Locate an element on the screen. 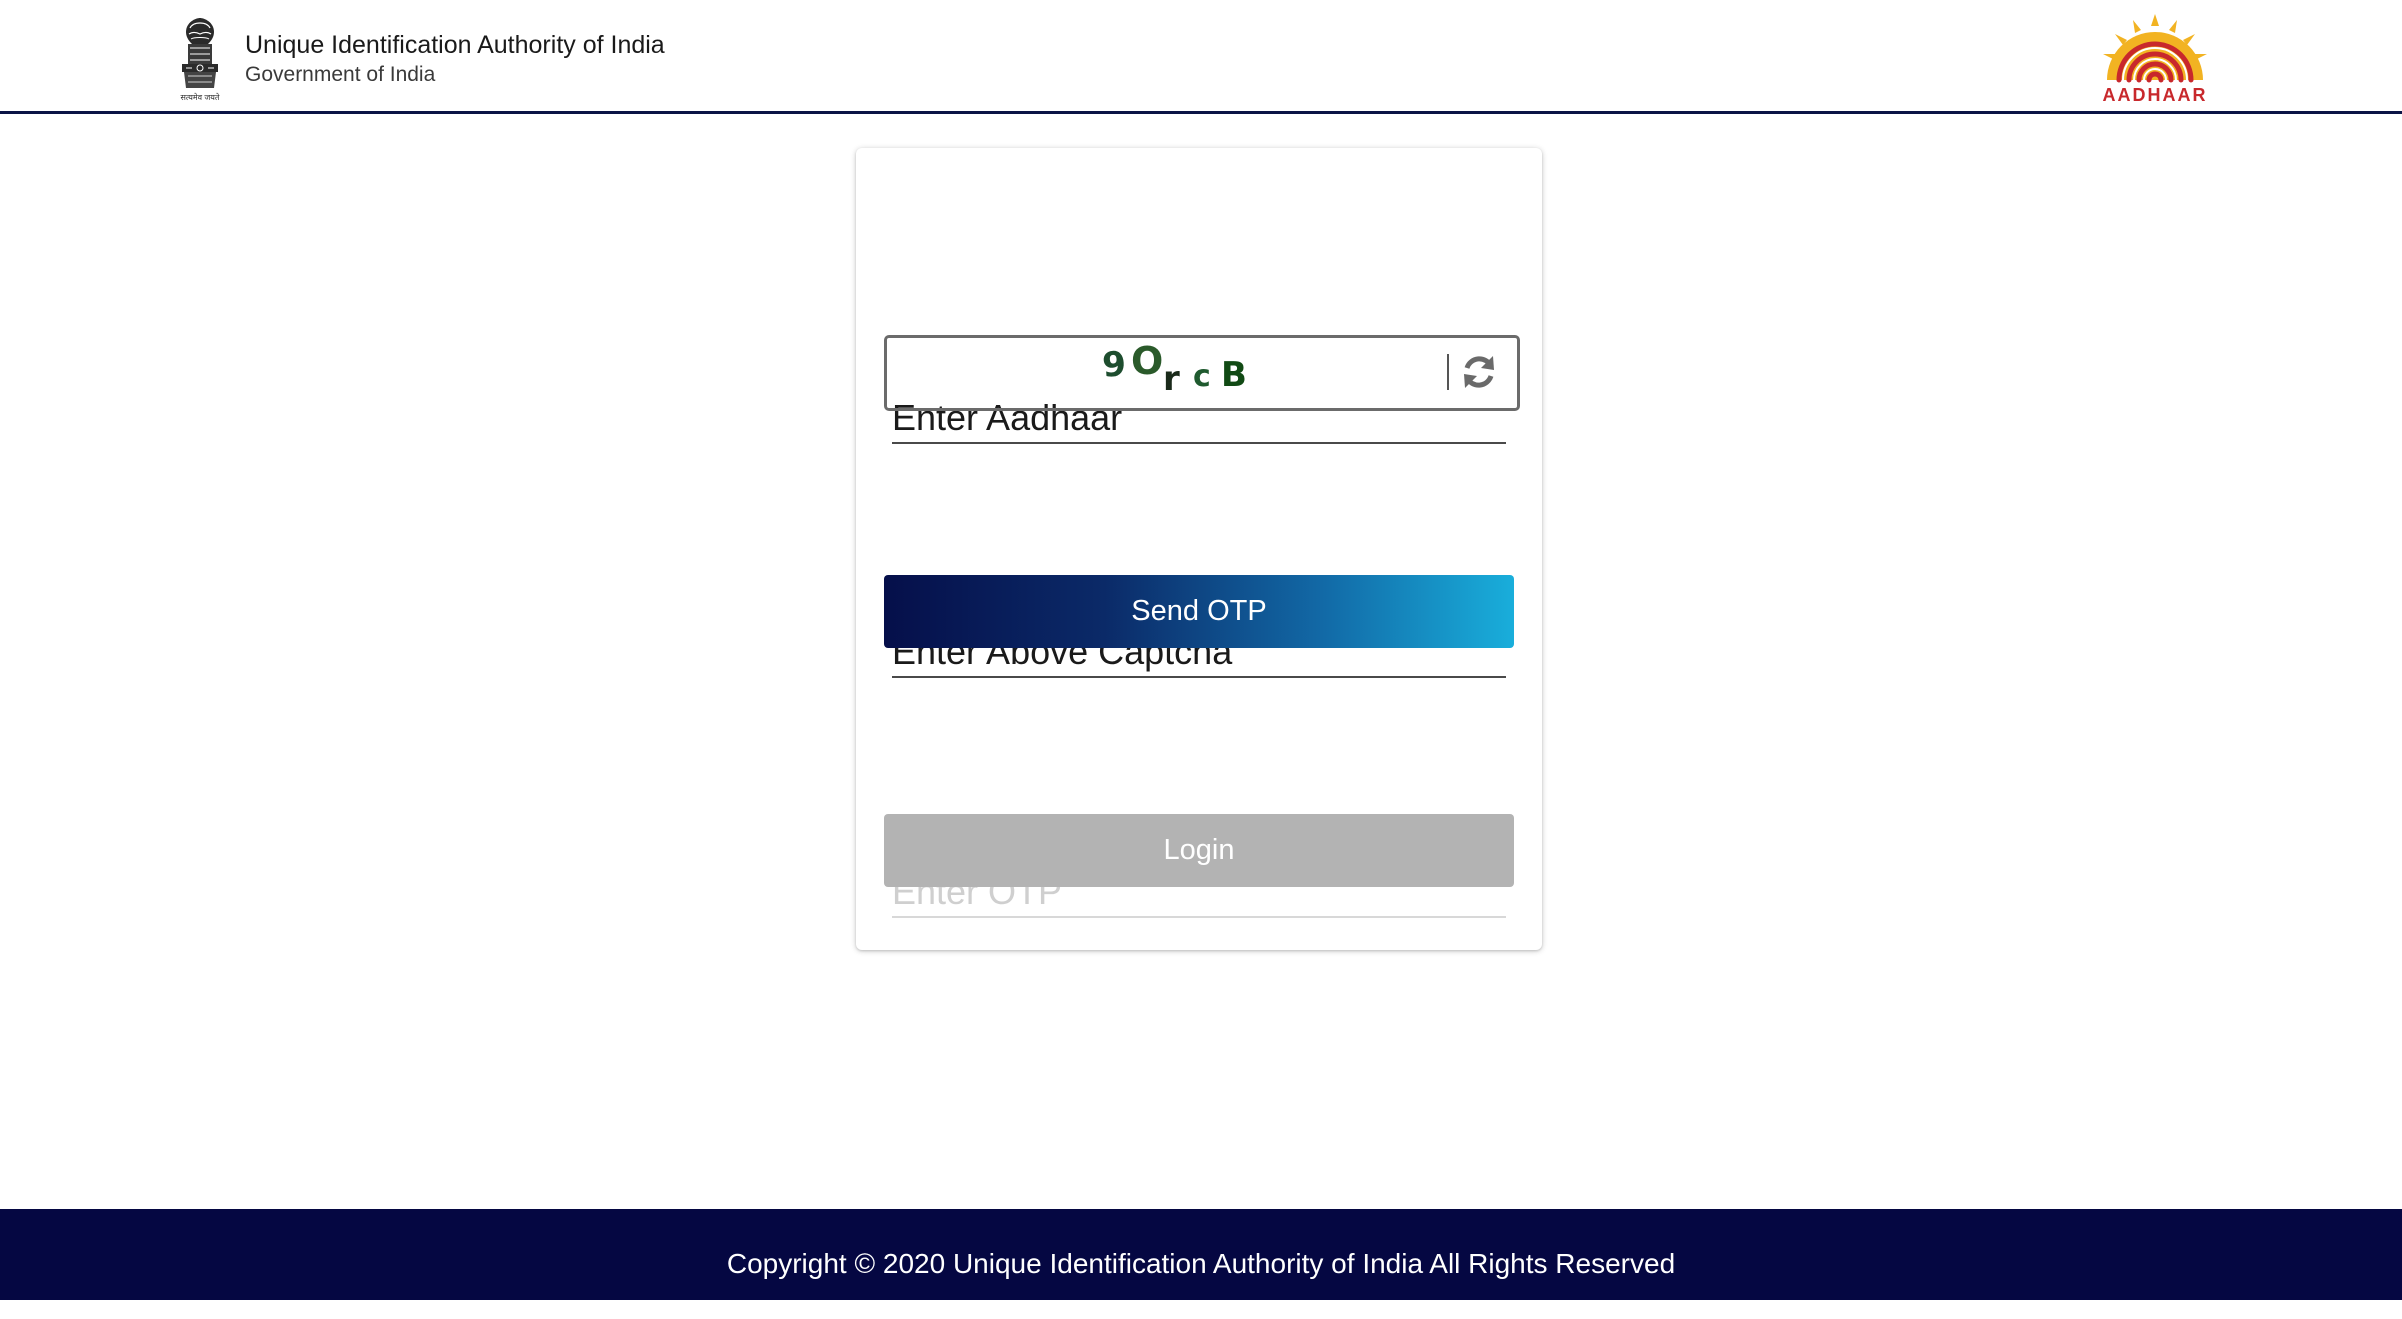 The height and width of the screenshot is (1319, 2402). refresh-icon is located at coordinates (1479, 372).